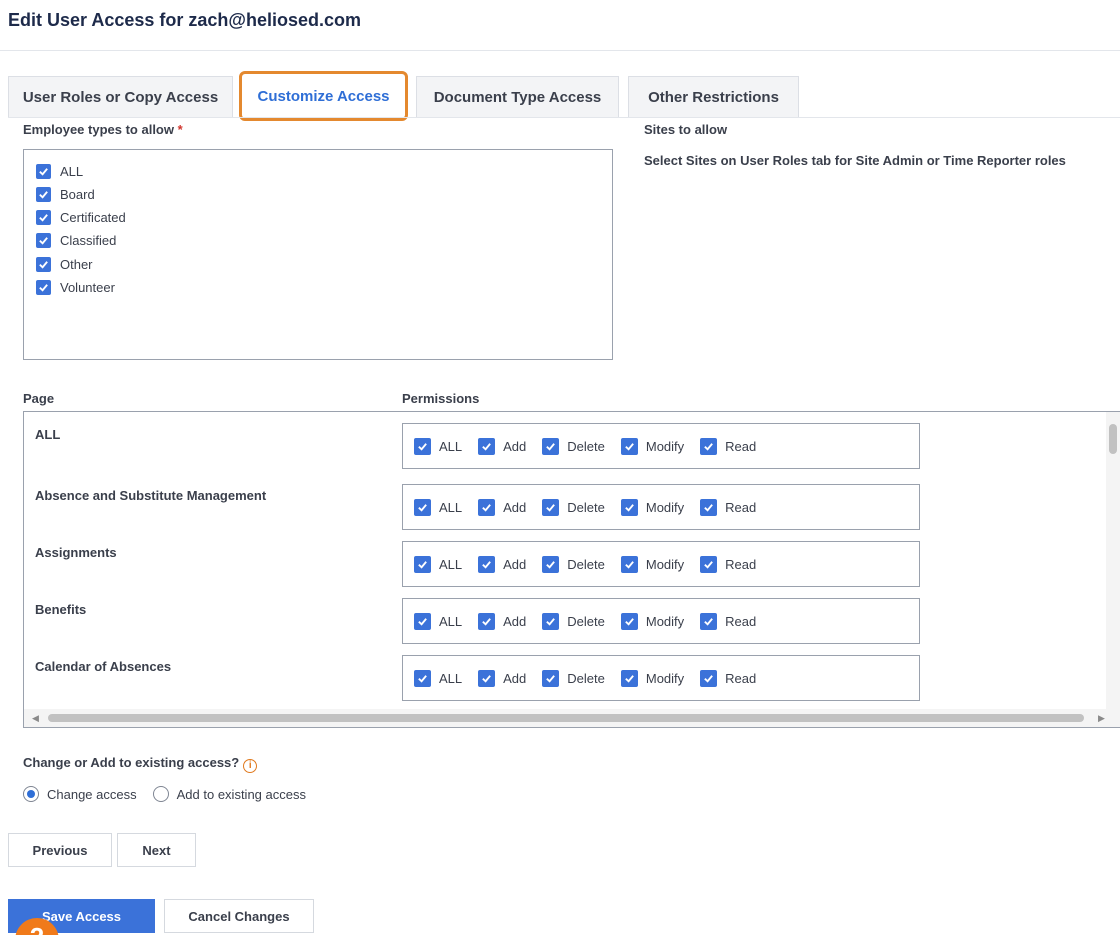  I want to click on radio-change-access, so click(31, 794).